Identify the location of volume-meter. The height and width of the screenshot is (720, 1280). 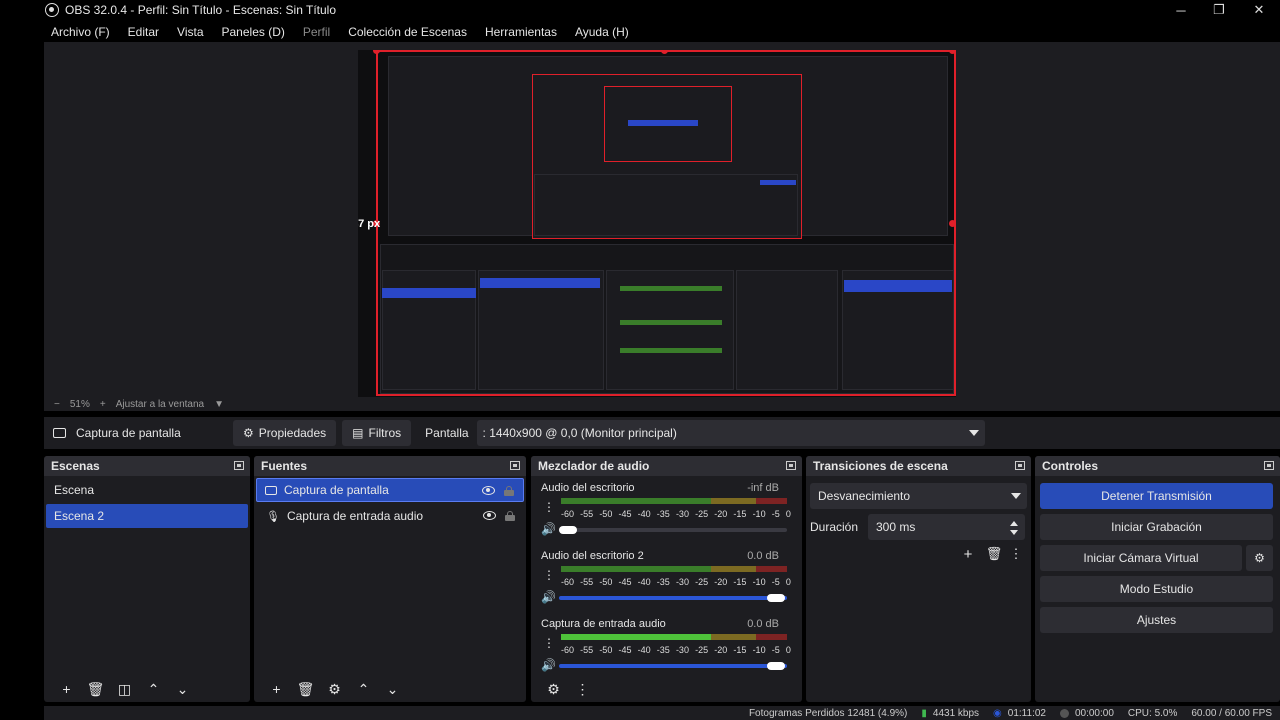
(674, 569).